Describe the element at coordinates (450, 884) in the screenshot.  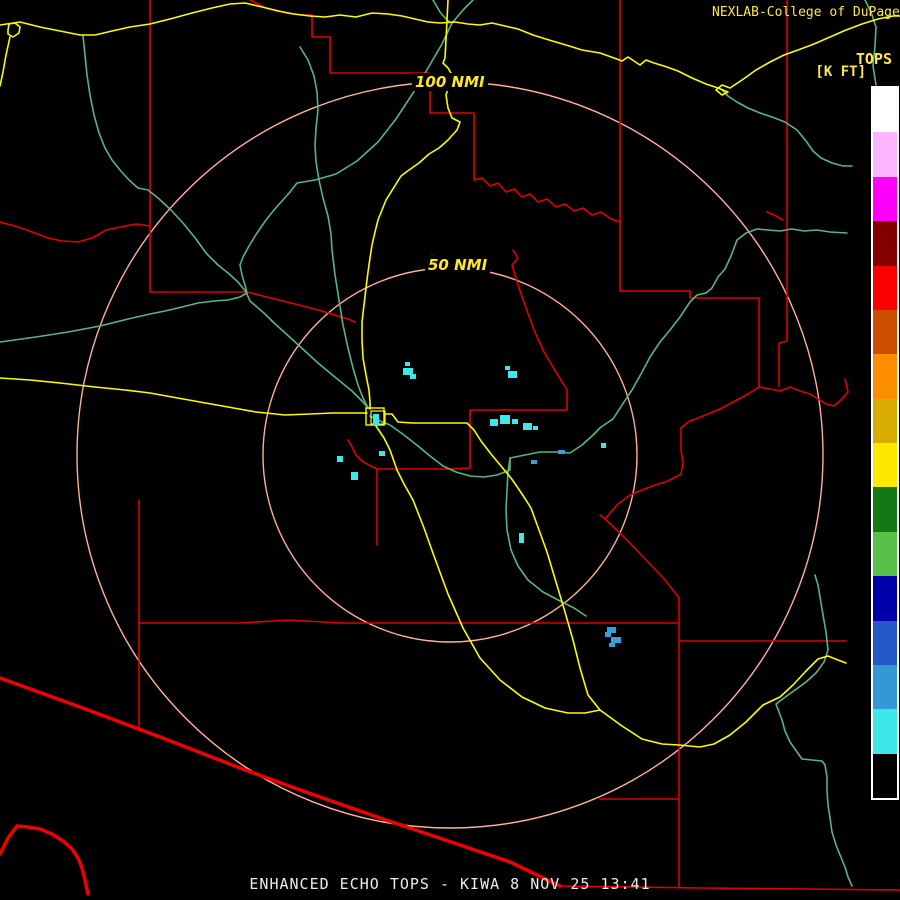
I see `product-caption: ENHANCED ECHO TOPS - KIWA 8 NOV 25 13:41` at that location.